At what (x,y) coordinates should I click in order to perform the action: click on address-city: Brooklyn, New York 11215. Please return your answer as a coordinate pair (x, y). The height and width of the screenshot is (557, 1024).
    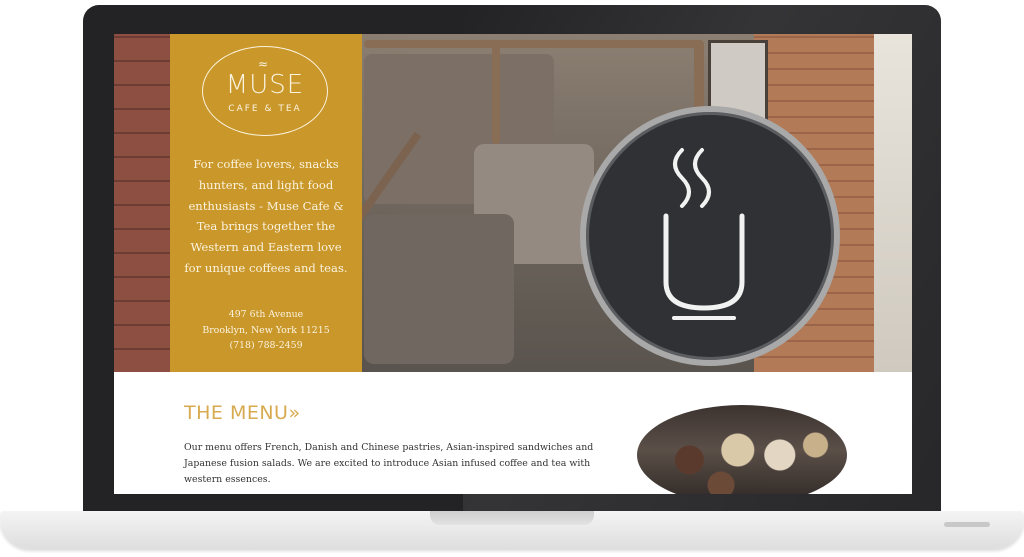
    Looking at the image, I should click on (266, 330).